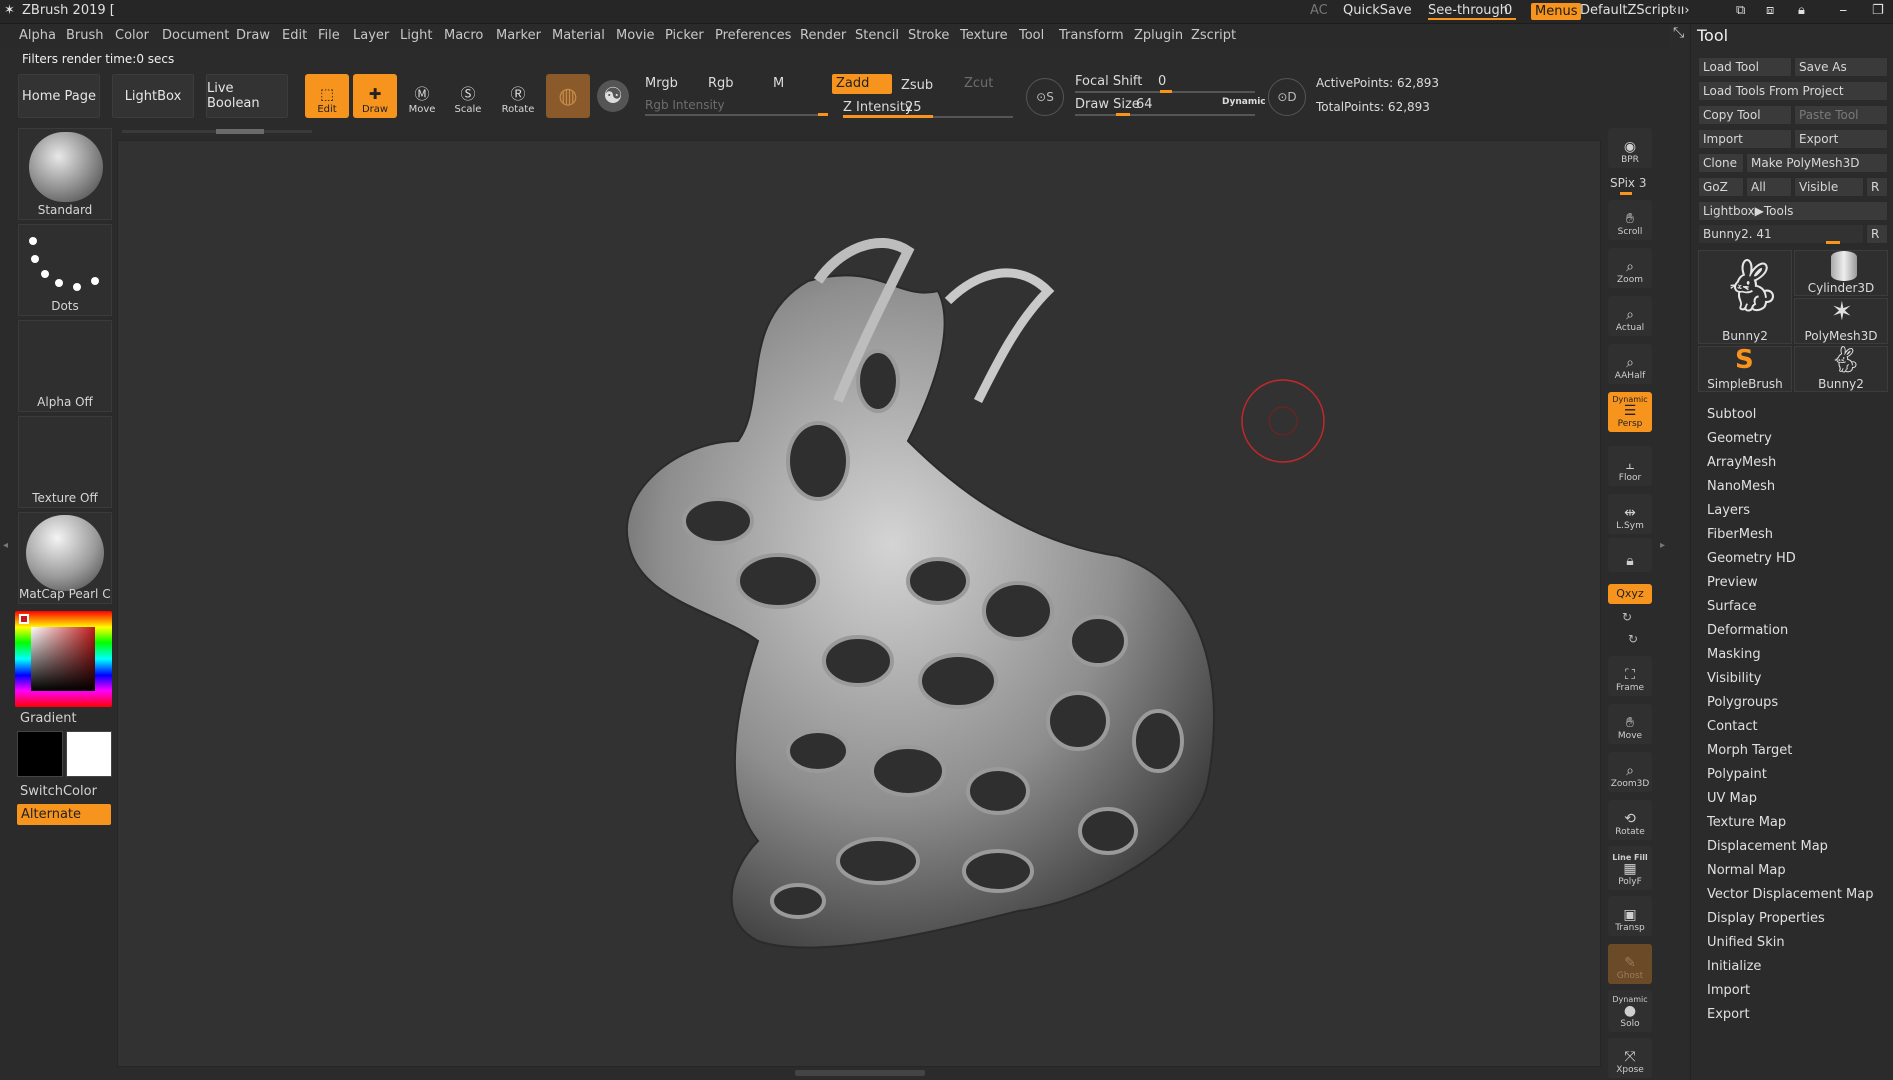 This screenshot has width=1893, height=1080. Describe the element at coordinates (684, 35) in the screenshot. I see `menu-picker: Picker` at that location.